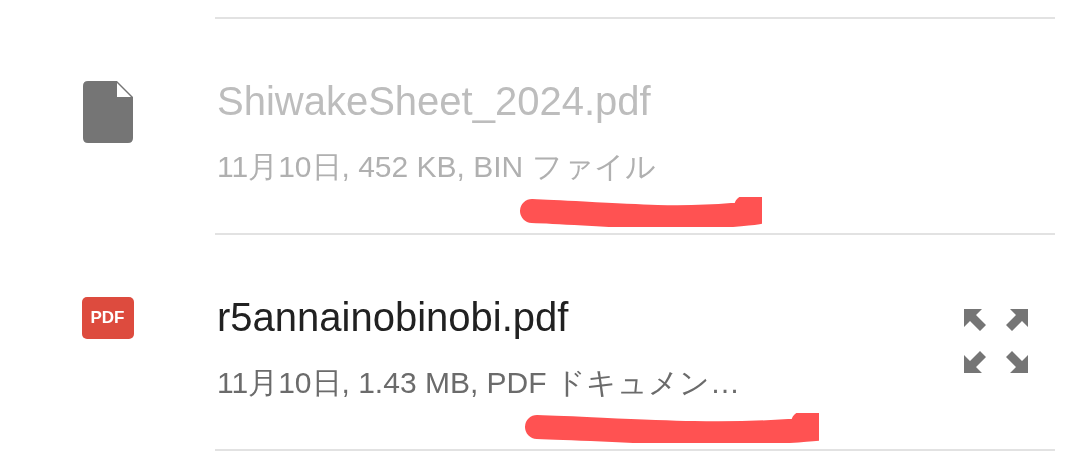 The width and height of the screenshot is (1080, 458). I want to click on file-icon, so click(107, 112).